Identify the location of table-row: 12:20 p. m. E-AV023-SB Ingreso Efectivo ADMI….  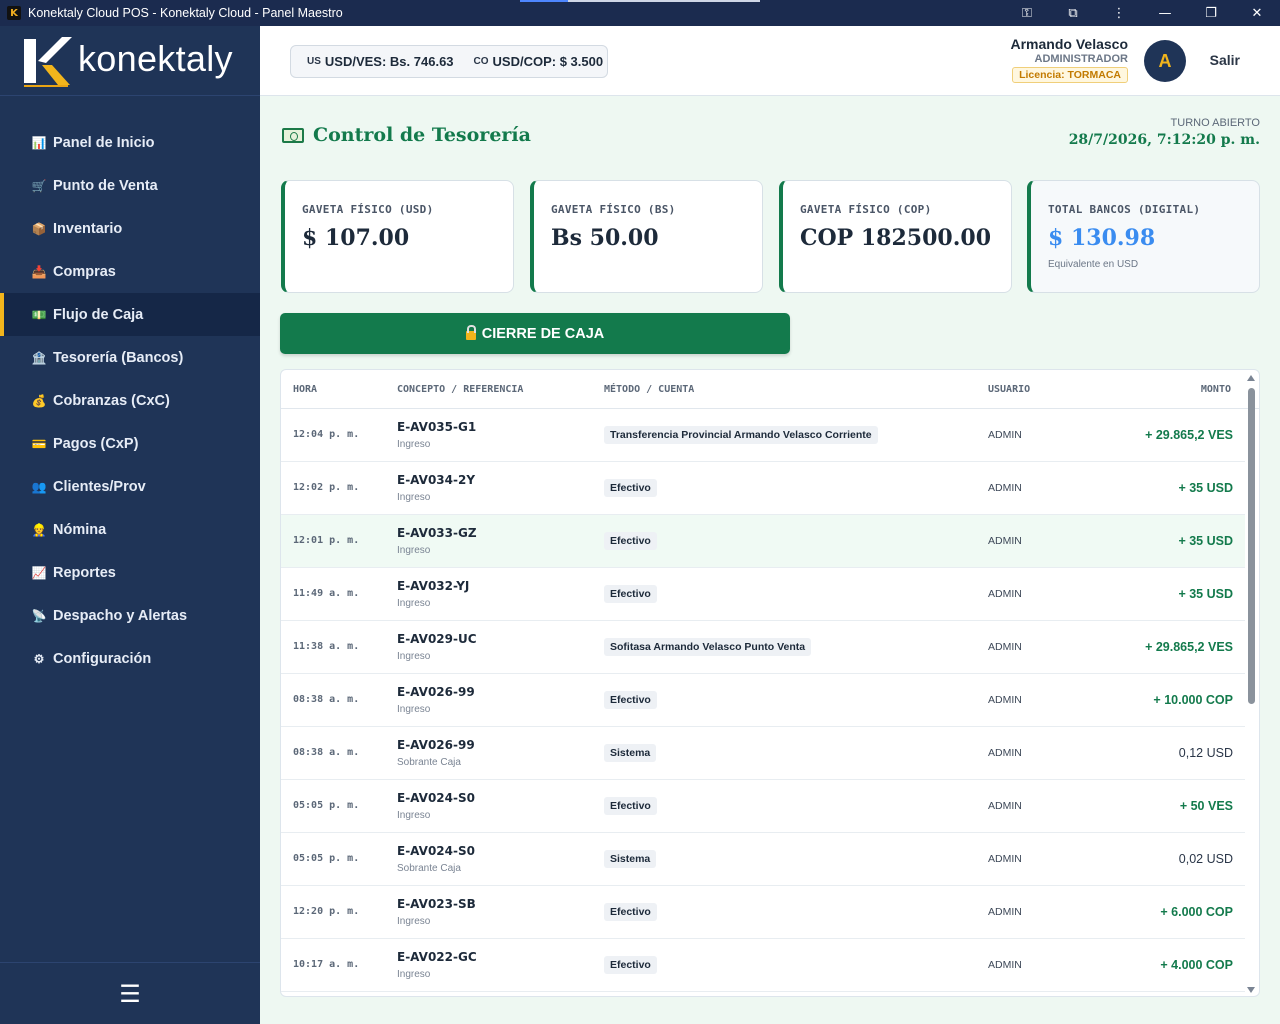
(763, 912).